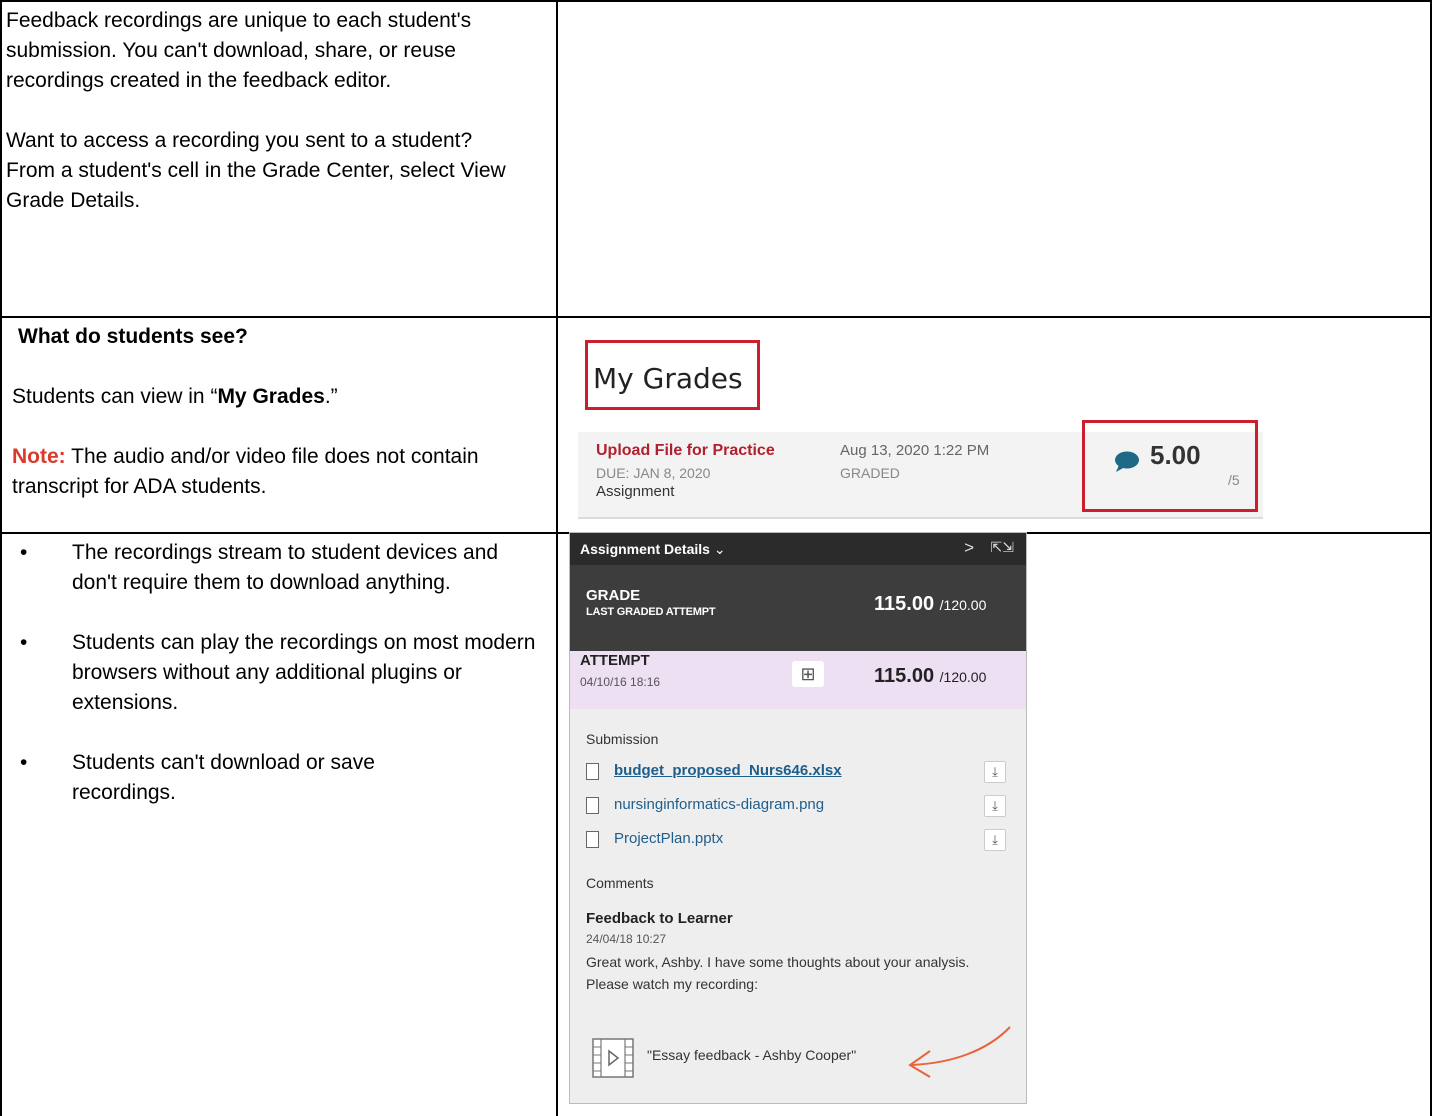  Describe the element at coordinates (798, 549) in the screenshot. I see `panel-header: Assignment Details ⌄ > ⇱⇲` at that location.